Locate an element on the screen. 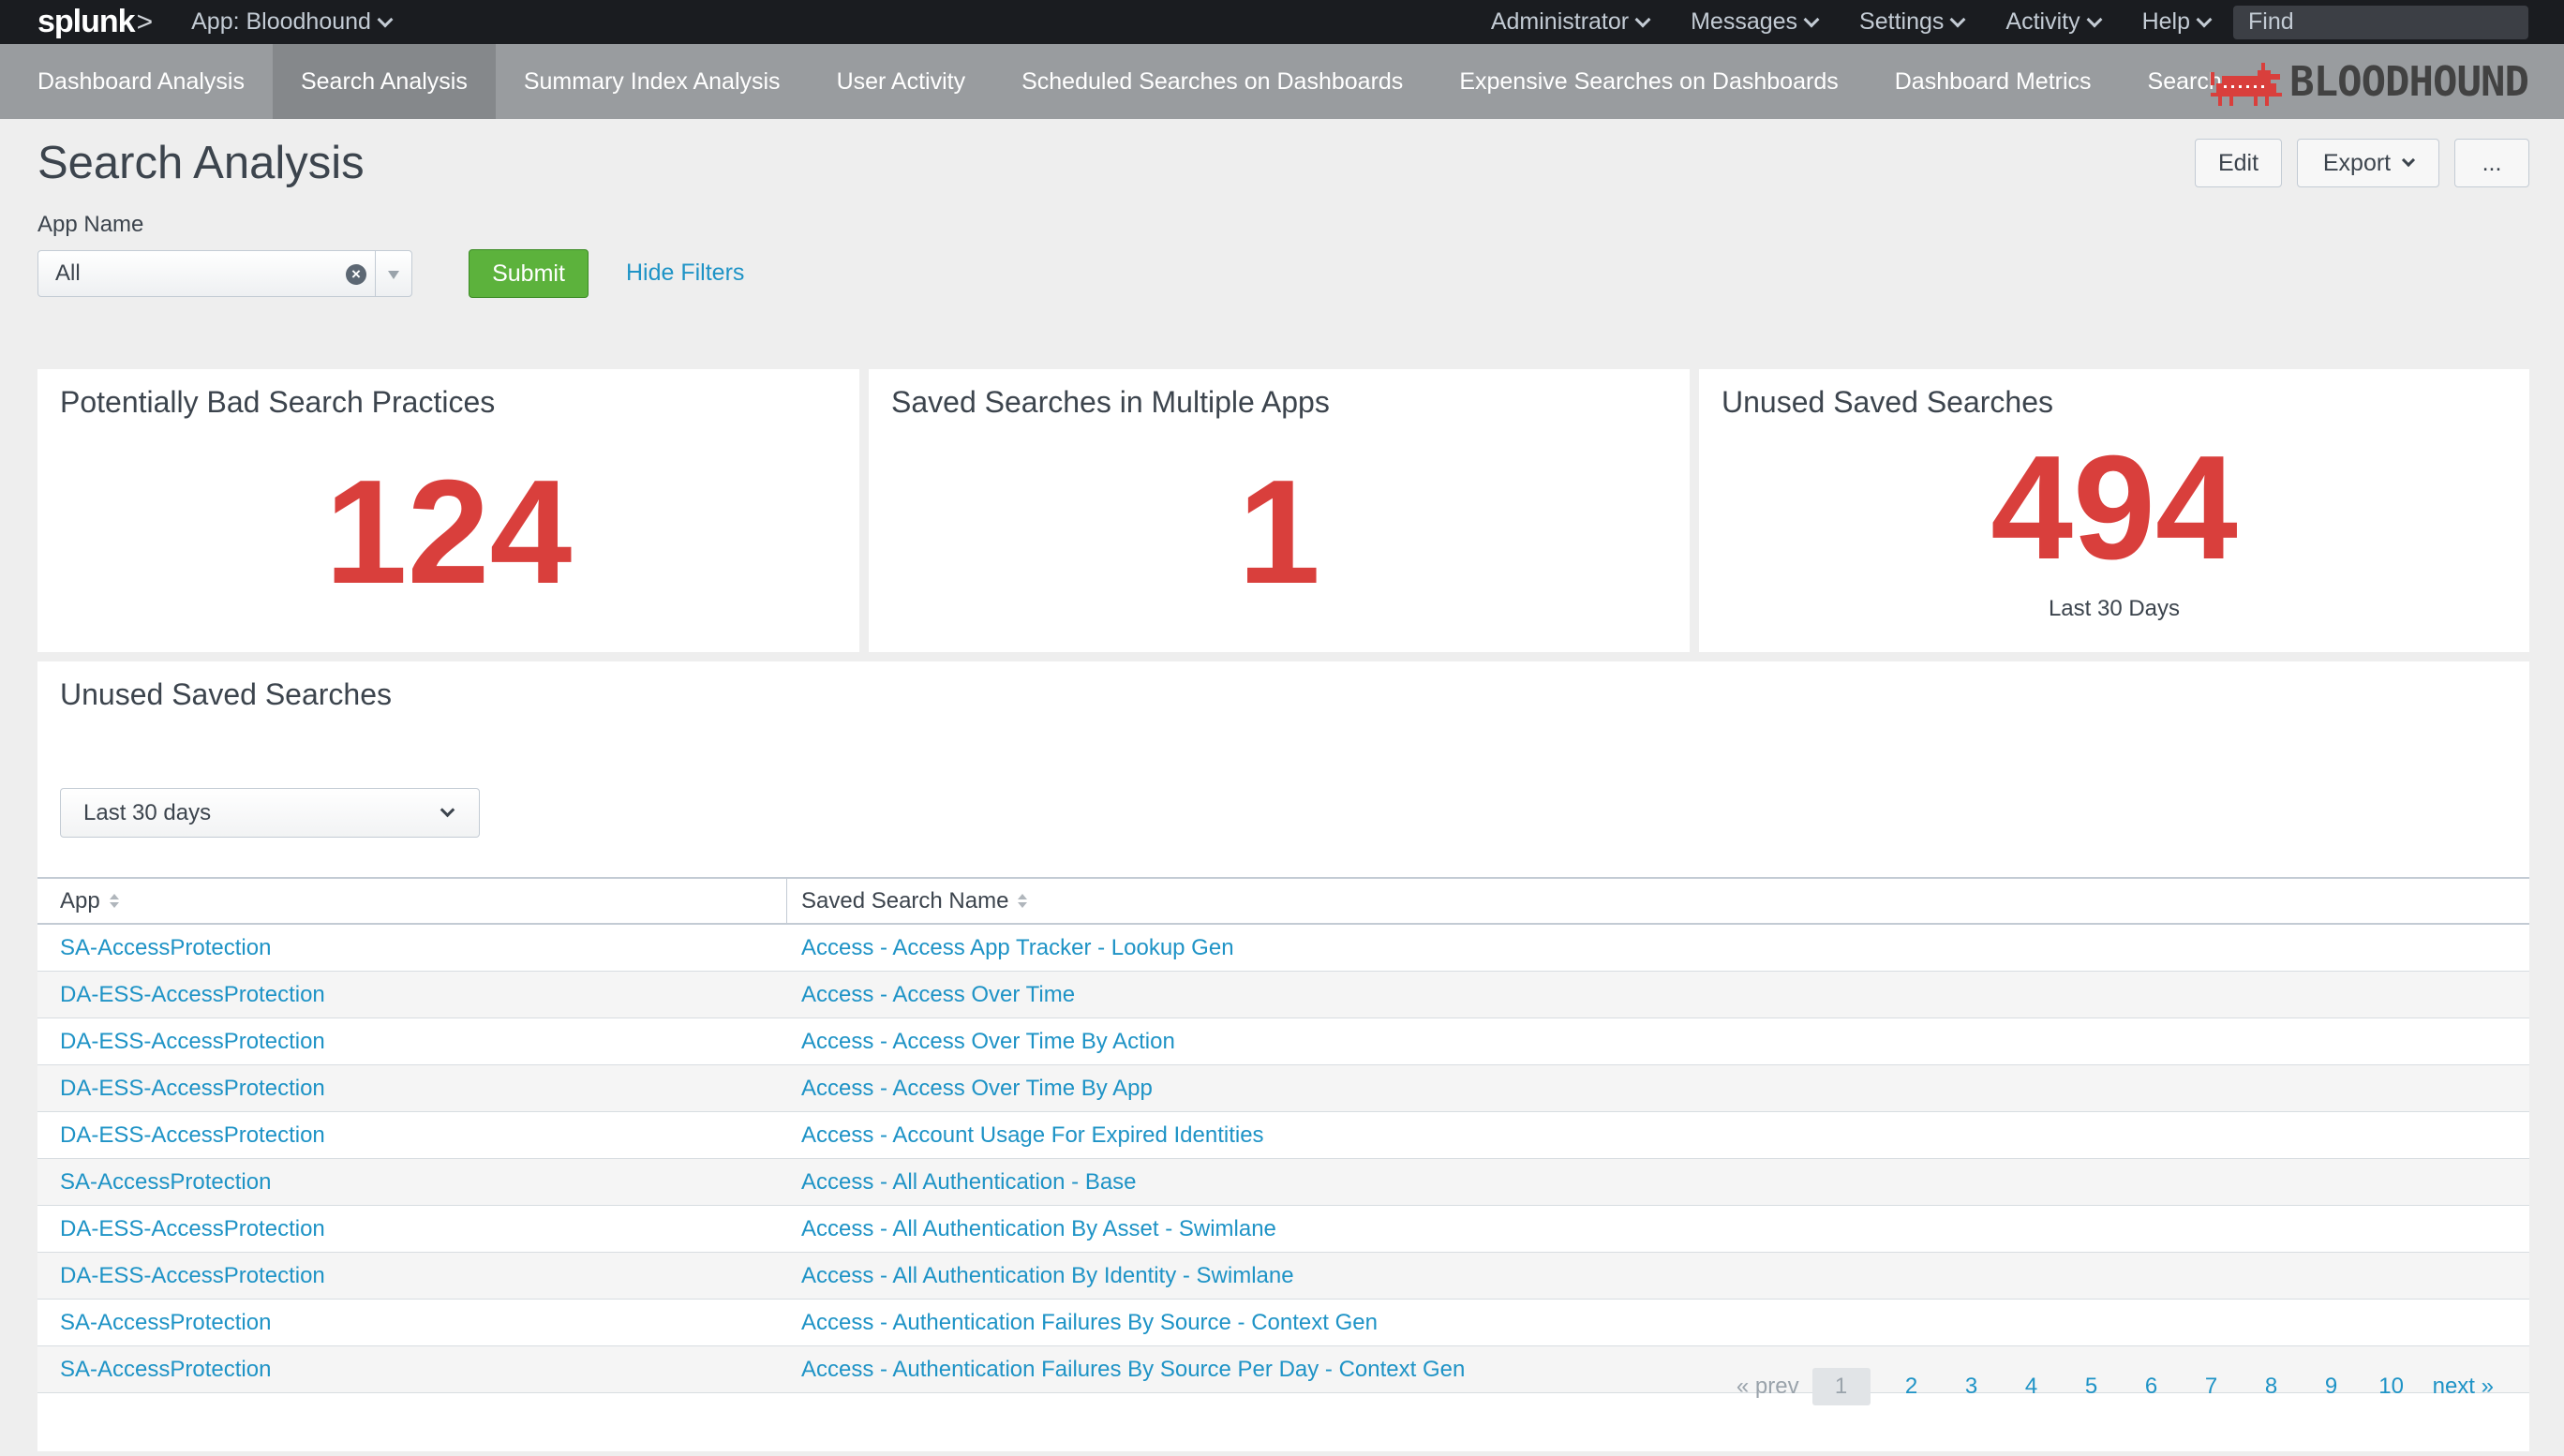  nav-search-analysis: Search Analysis is located at coordinates (384, 81).